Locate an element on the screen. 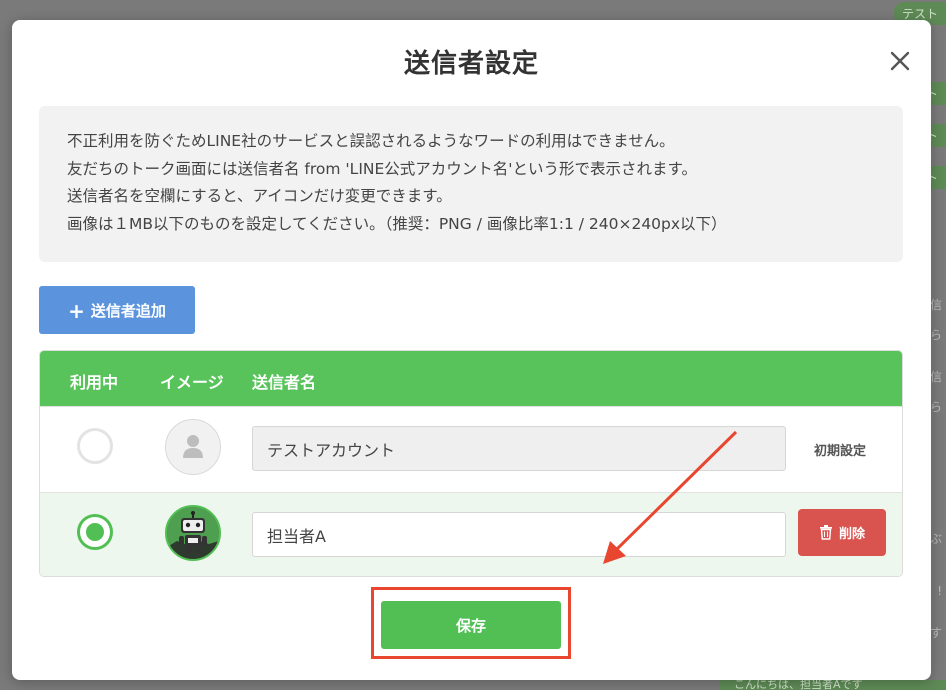 The height and width of the screenshot is (690, 946). notice-line: 送信者名を空欄にすると、アイコンだけ変更できます。 is located at coordinates (259, 196).